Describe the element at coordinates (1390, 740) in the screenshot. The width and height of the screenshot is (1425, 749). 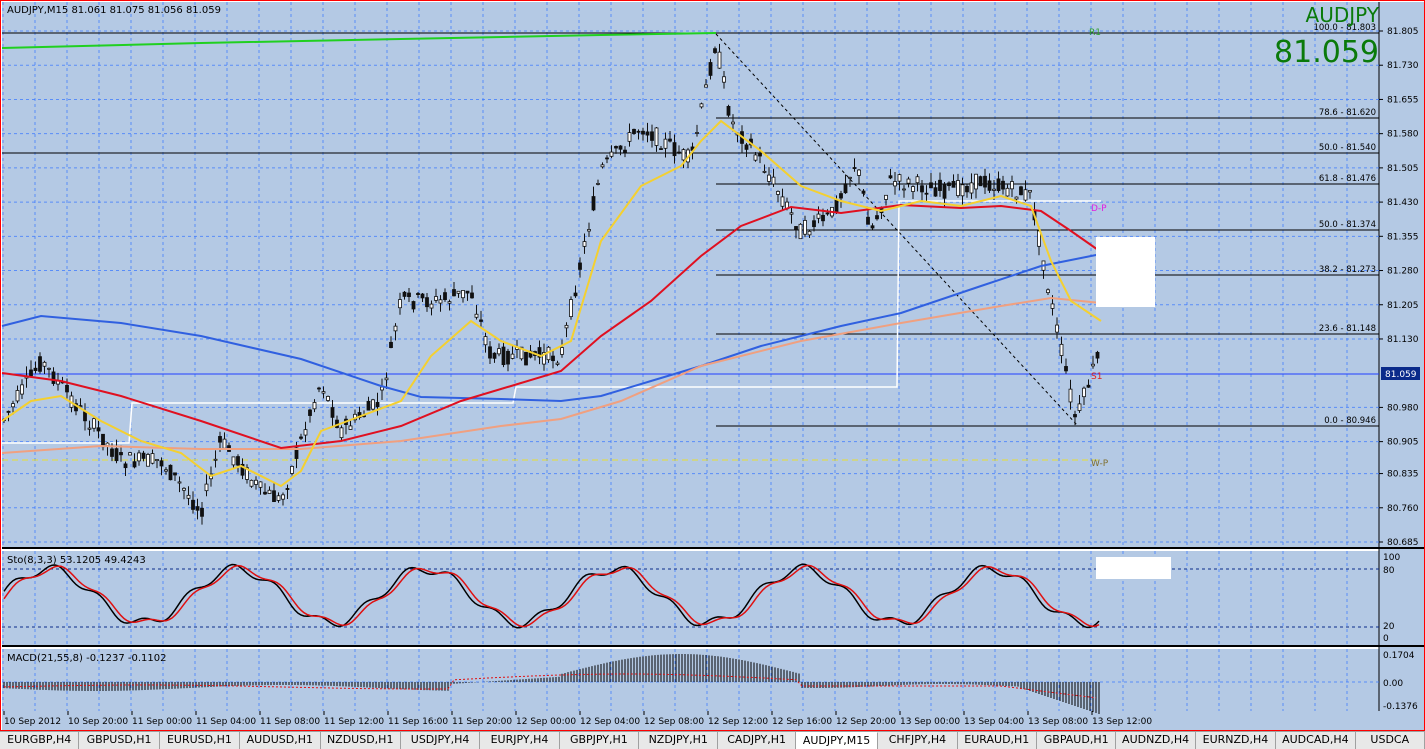
I see `chart-tab: USDCA` at that location.